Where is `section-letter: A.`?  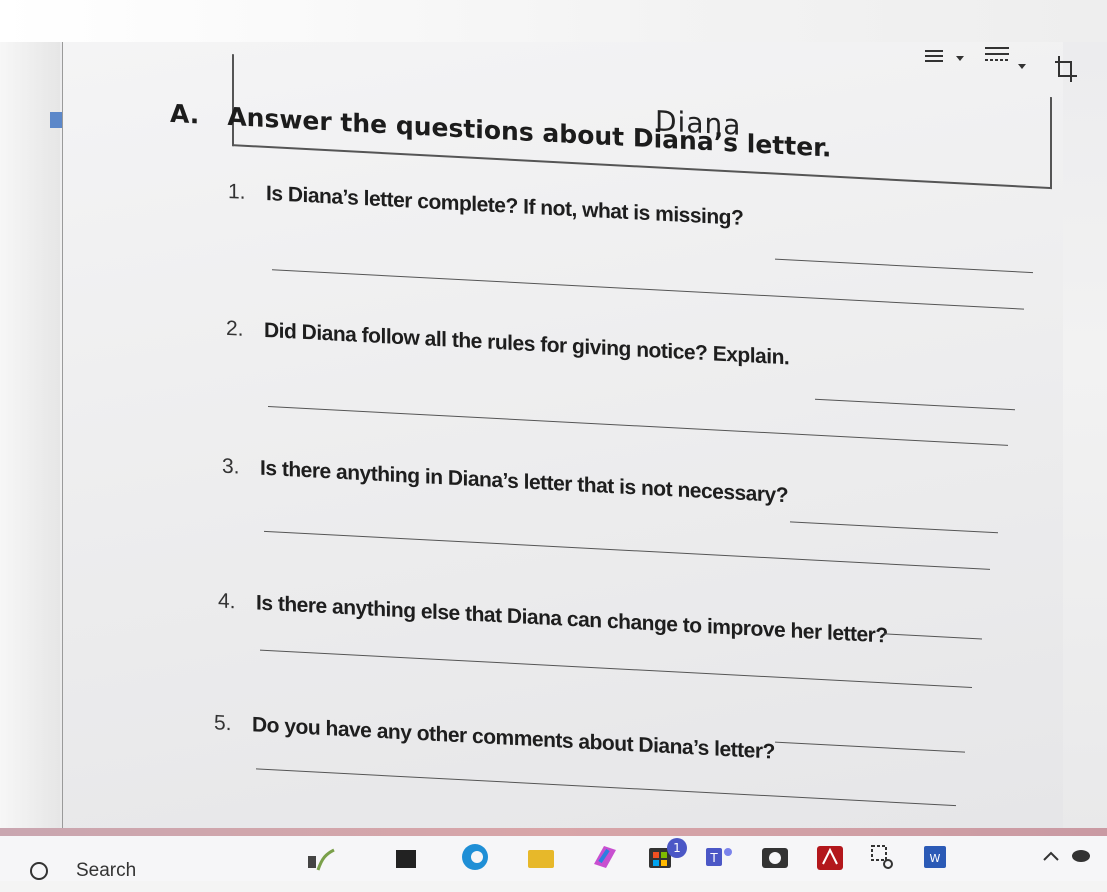
section-letter: A. is located at coordinates (185, 114).